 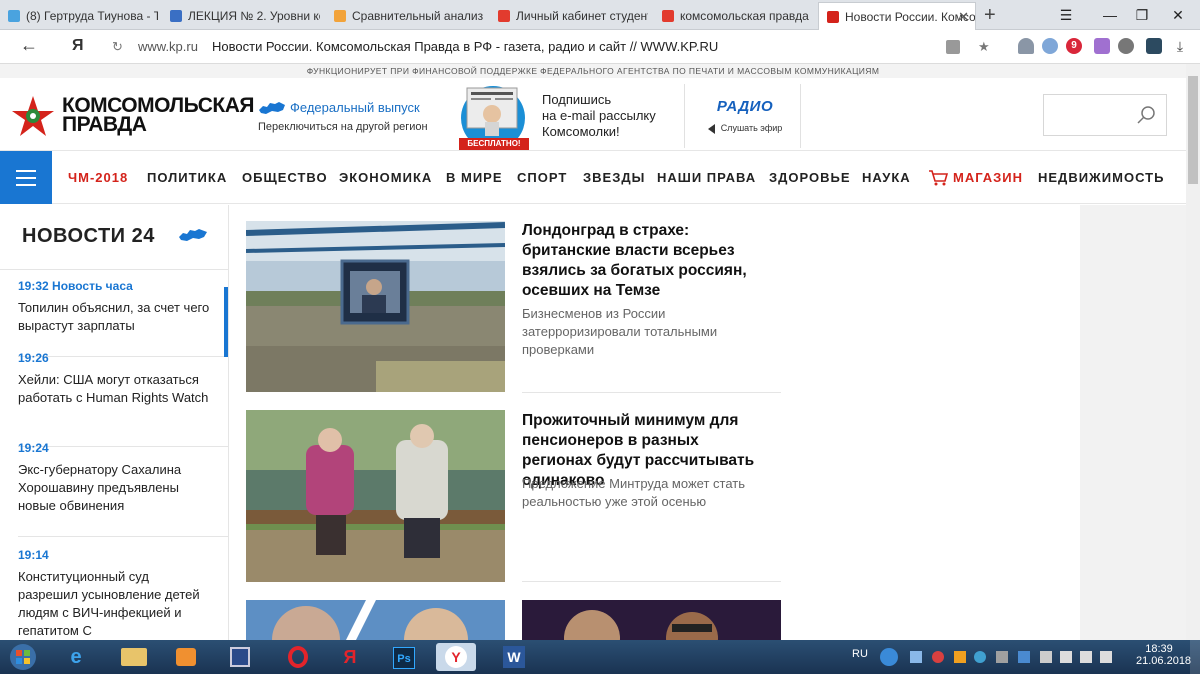 I want to click on tab-label: Сравнительный анализ т, so click(x=418, y=16).